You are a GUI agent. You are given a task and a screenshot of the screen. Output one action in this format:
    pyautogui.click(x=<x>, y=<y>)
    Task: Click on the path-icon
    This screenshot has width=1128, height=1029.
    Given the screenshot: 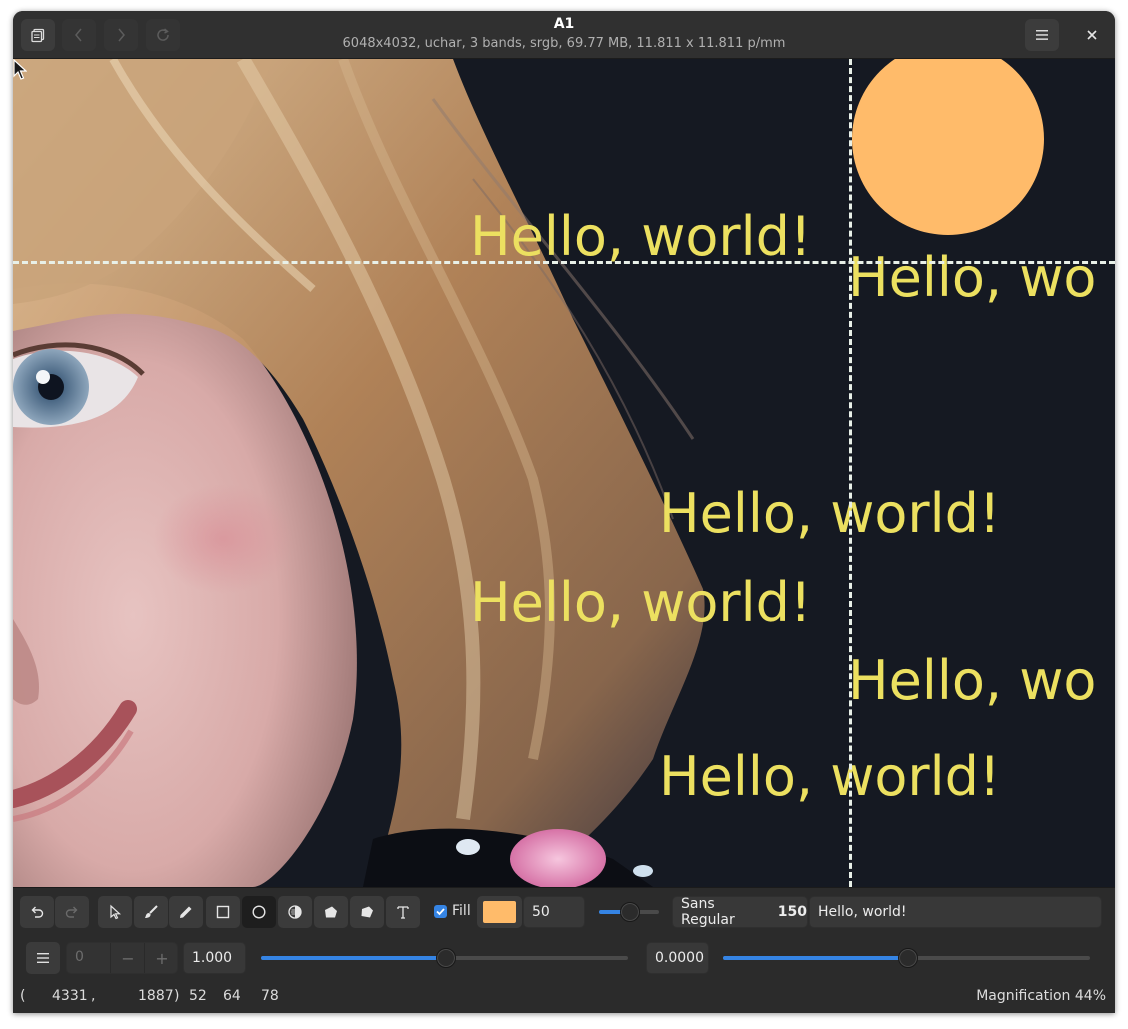 What is the action you would take?
    pyautogui.click(x=367, y=912)
    